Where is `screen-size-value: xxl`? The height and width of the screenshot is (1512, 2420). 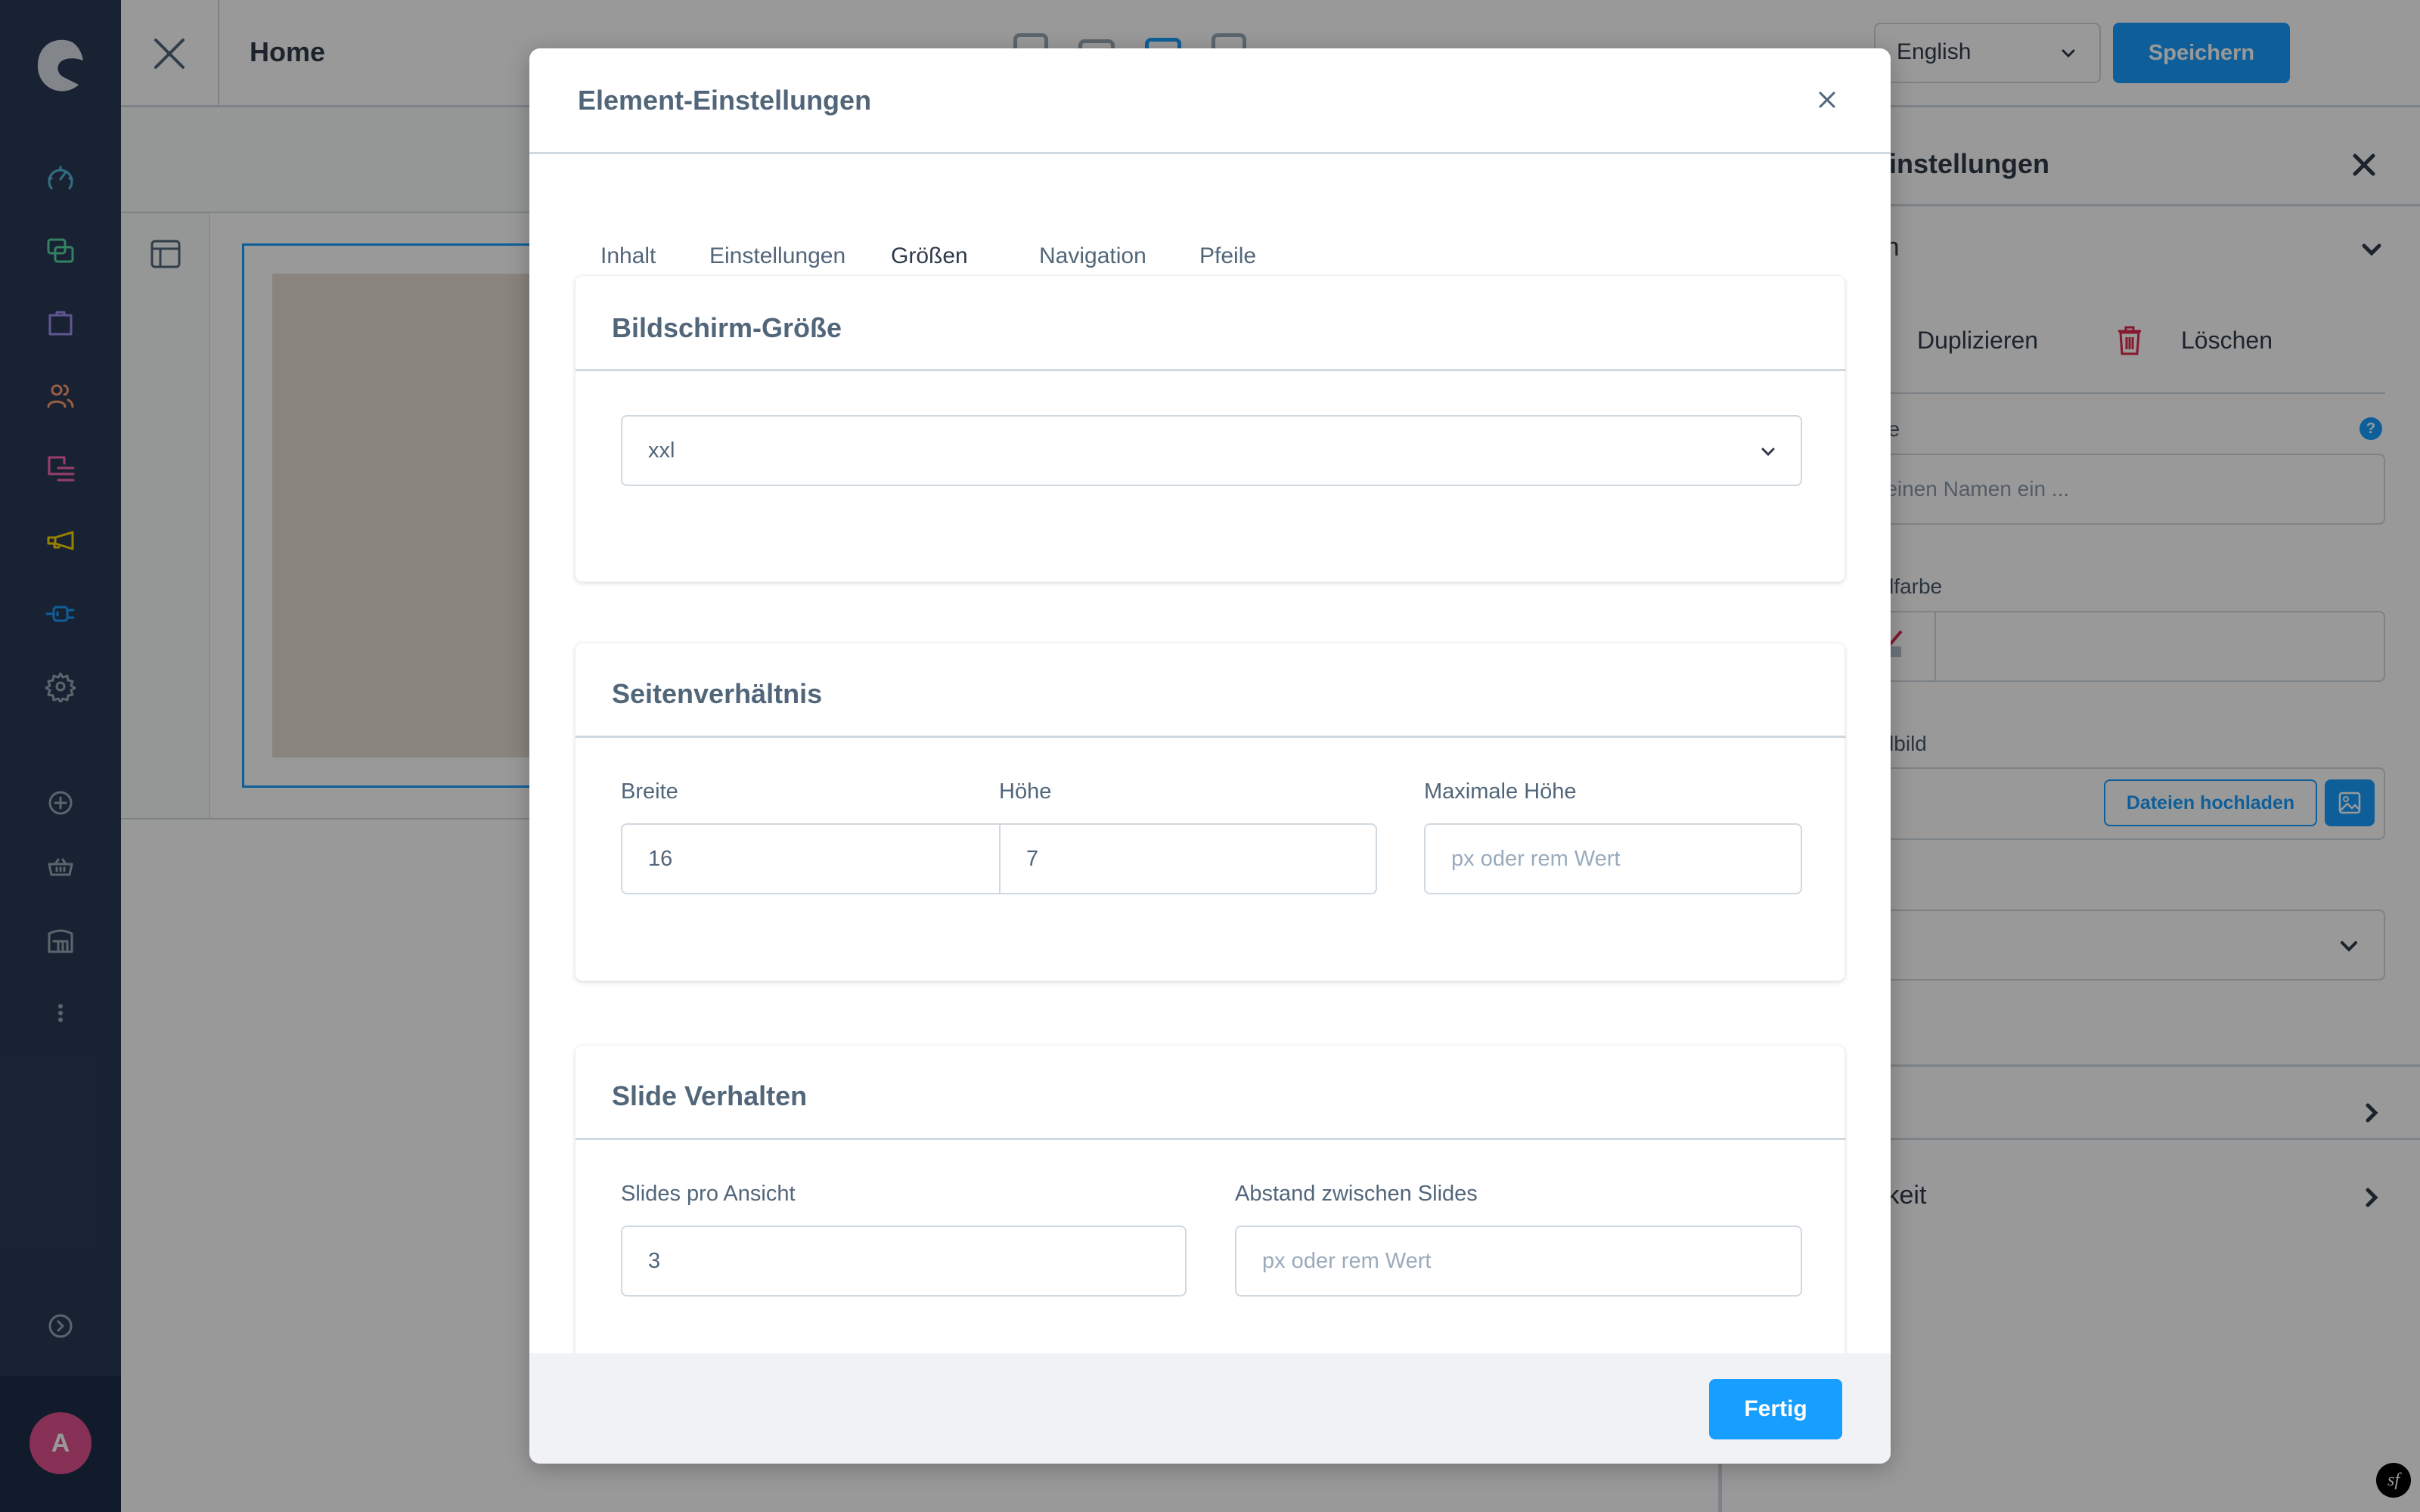
screen-size-value: xxl is located at coordinates (661, 450).